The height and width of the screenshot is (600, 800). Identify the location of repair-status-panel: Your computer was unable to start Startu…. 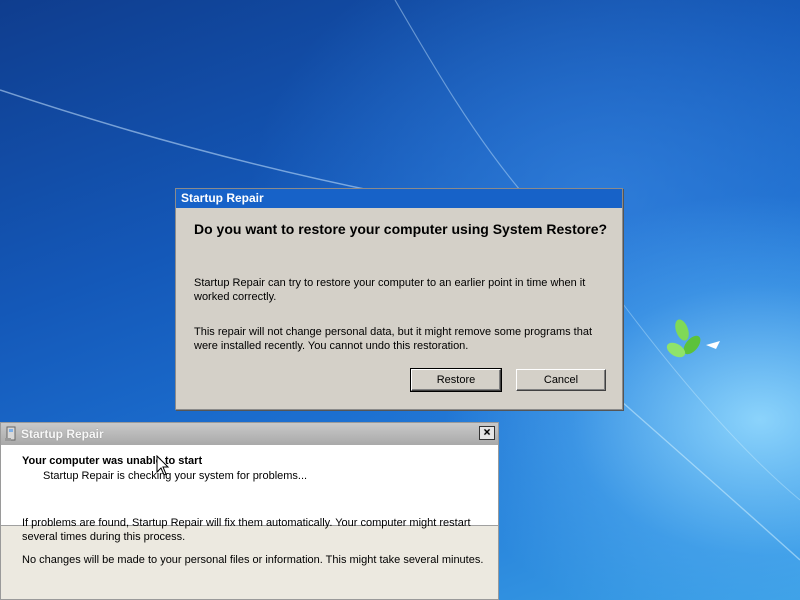
(249, 485).